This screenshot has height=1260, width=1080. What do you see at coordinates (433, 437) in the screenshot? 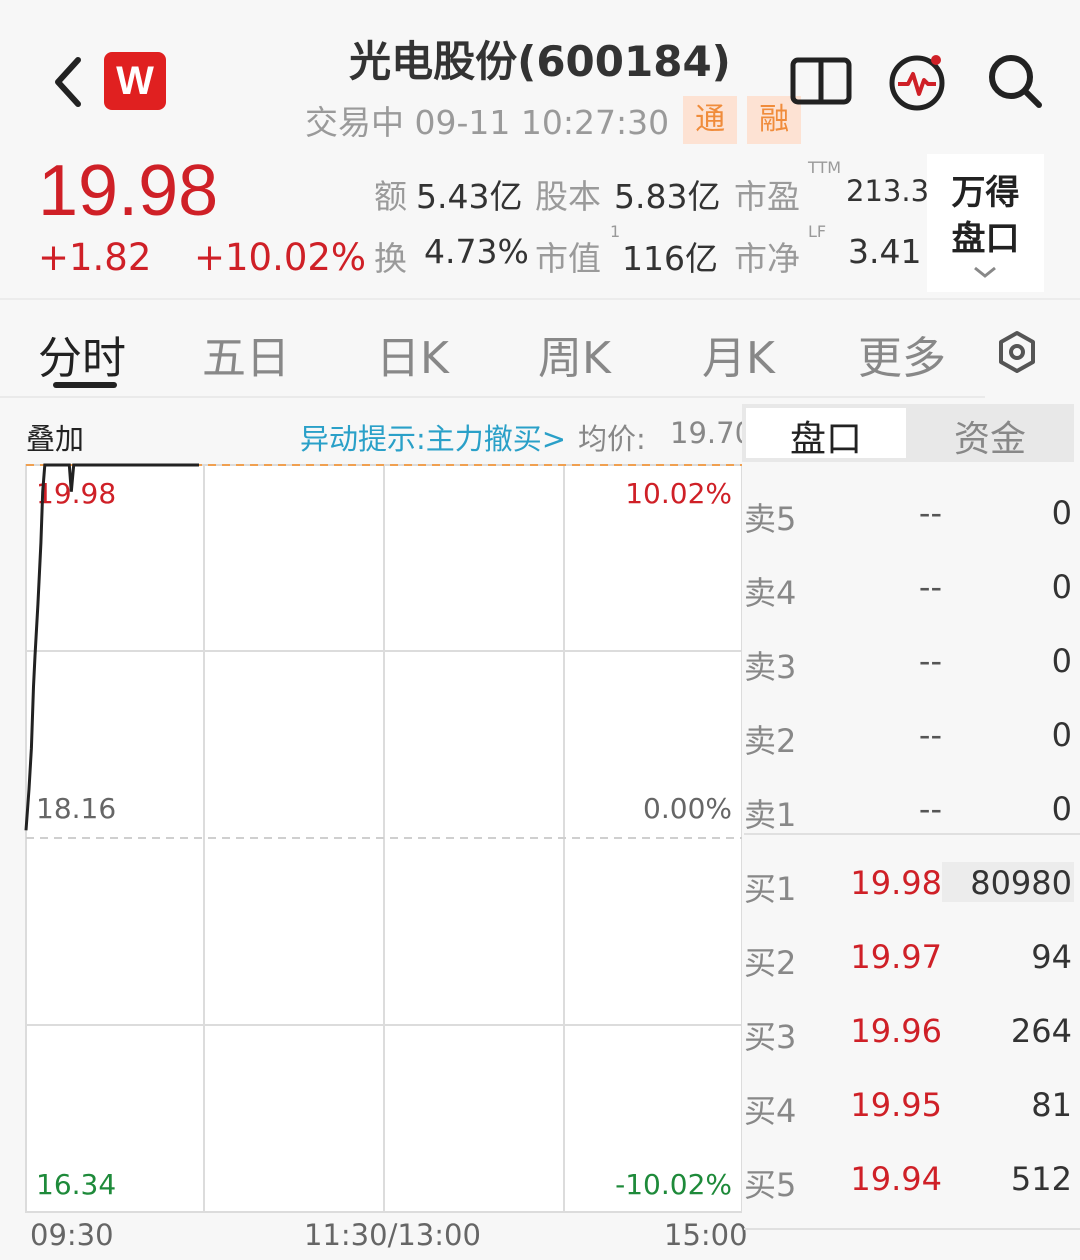
I see `anomaly-alert-link: 异动提示:主力撤买>` at bounding box center [433, 437].